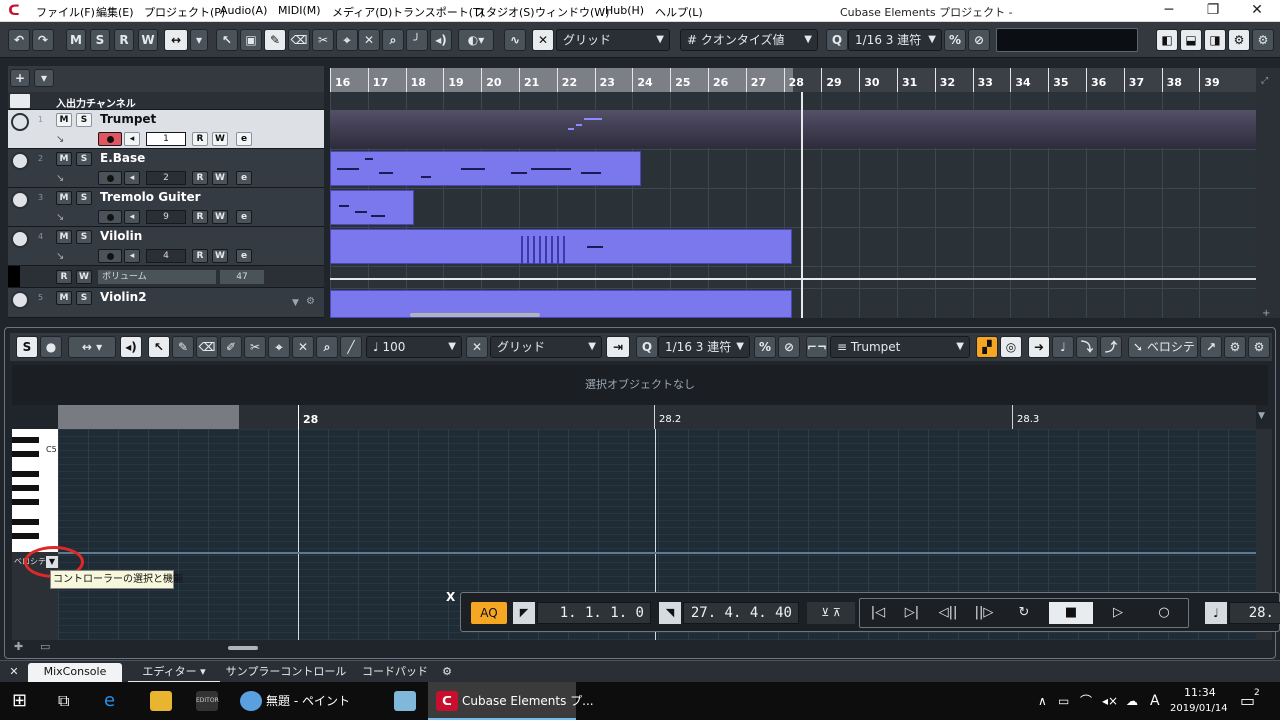  Describe the element at coordinates (405, 701) in the screenshot. I see `notepad-icon` at that location.